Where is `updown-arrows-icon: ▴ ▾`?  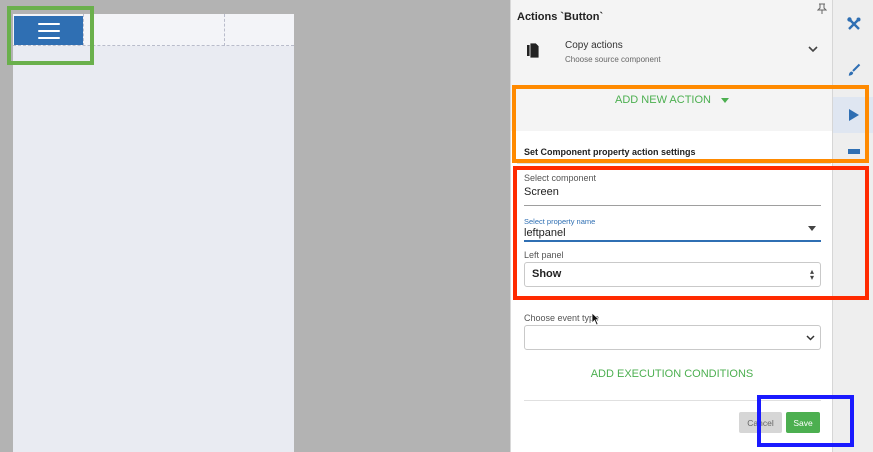
updown-arrows-icon: ▴ ▾ is located at coordinates (811, 274).